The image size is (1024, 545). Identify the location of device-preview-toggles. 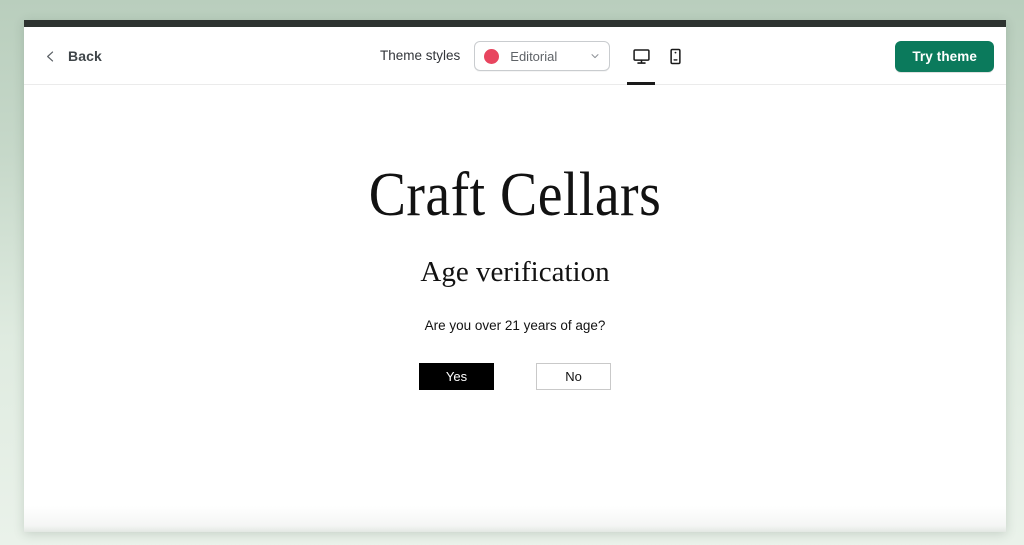
(658, 56).